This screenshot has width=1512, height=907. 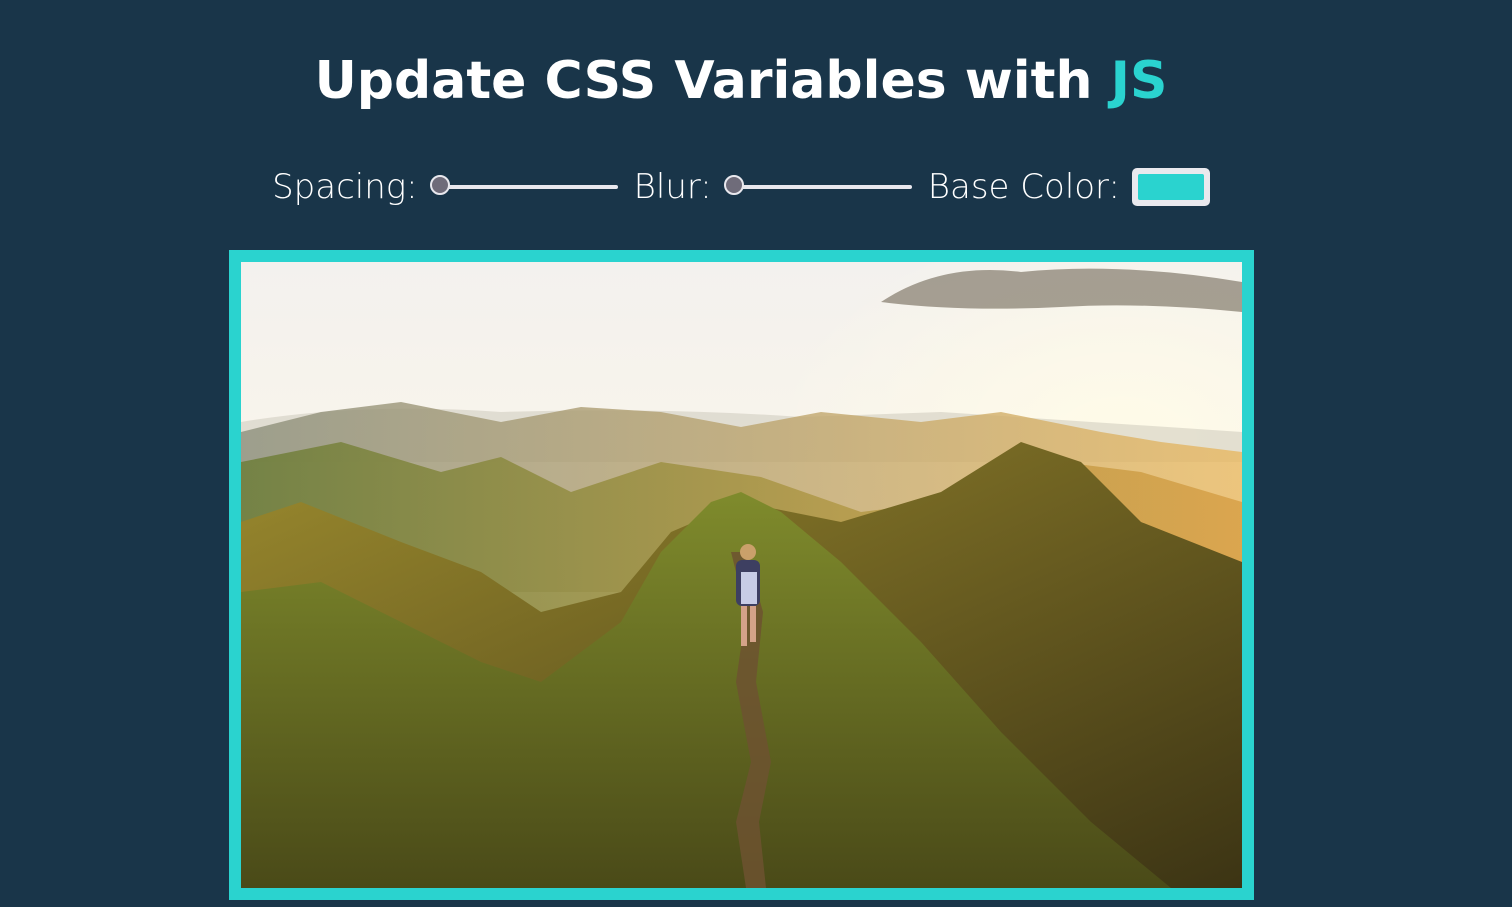 I want to click on blur-slider, so click(x=818, y=187).